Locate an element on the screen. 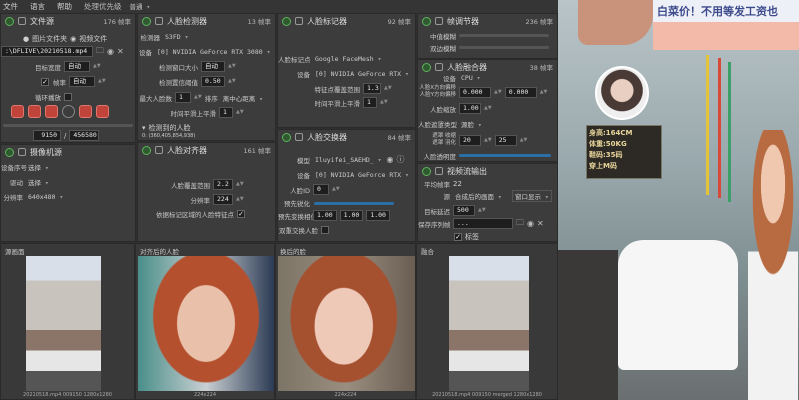 The image size is (799, 400). frame-current-input: 9150 is located at coordinates (47, 135).